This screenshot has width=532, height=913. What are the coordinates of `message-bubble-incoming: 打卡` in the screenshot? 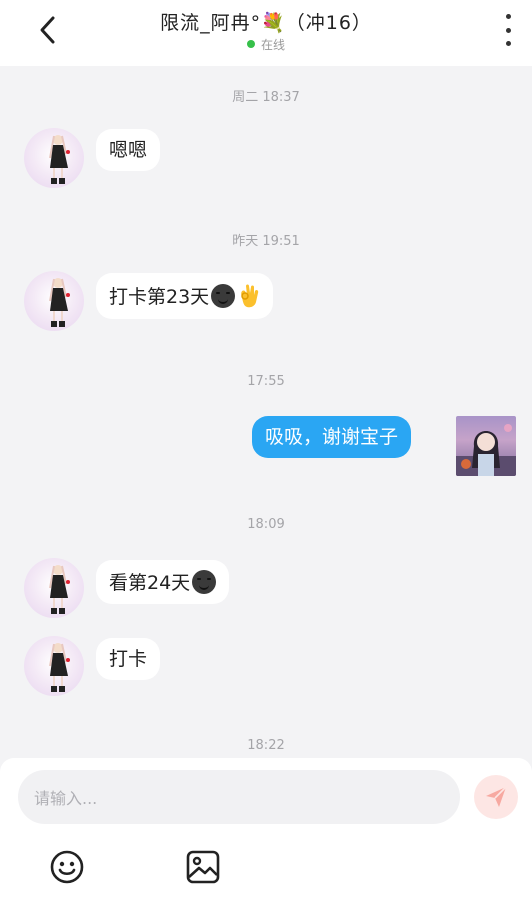 It's located at (128, 659).